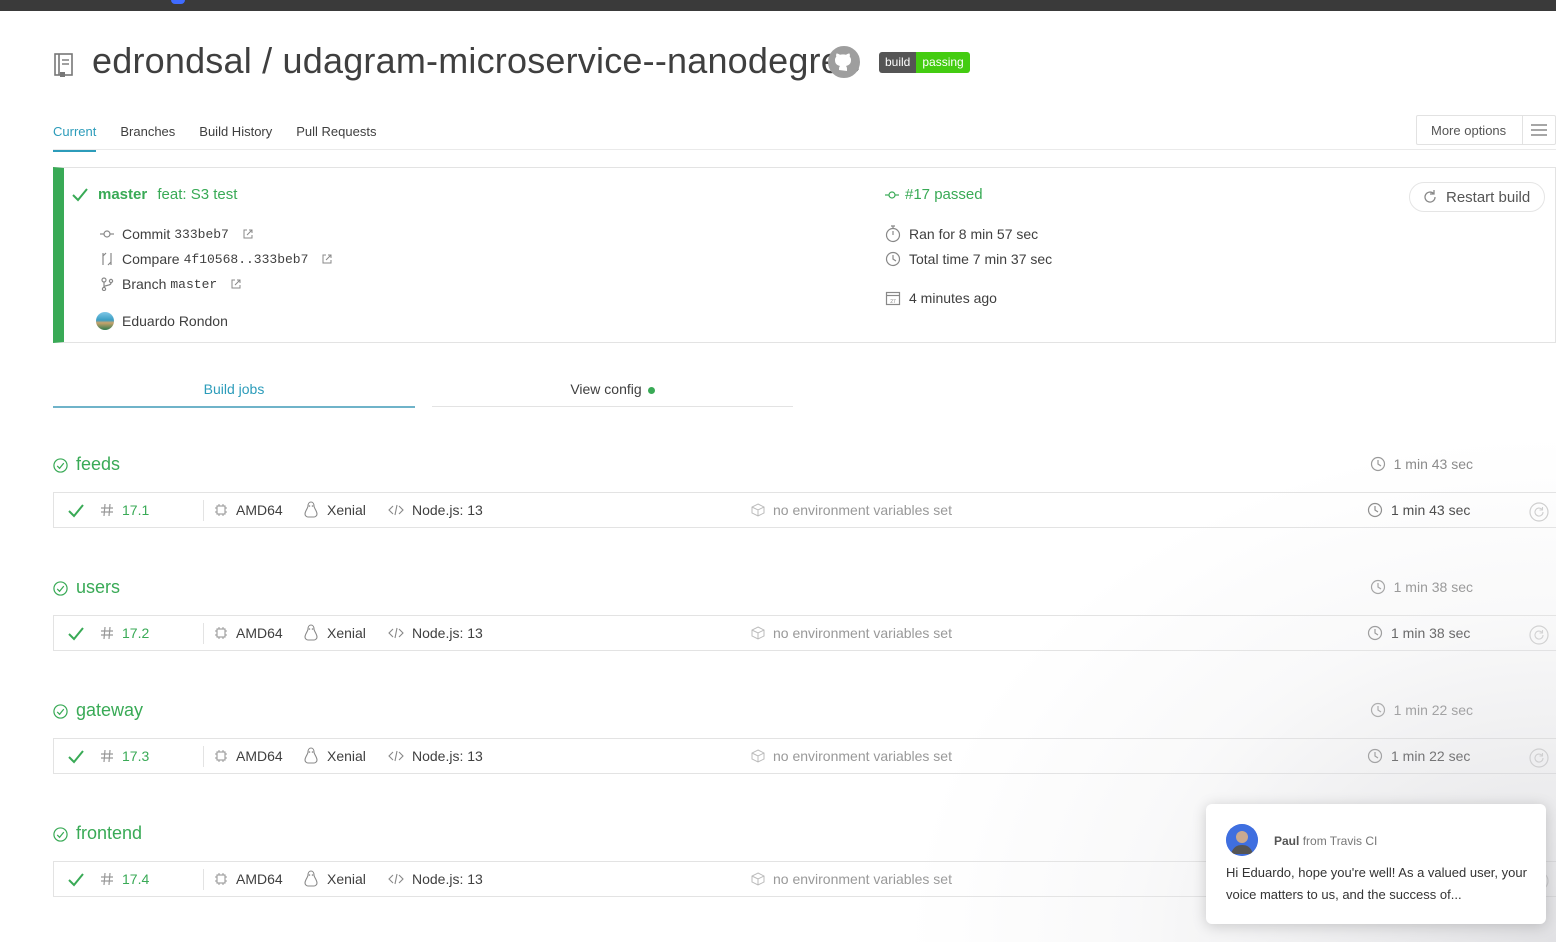 The height and width of the screenshot is (942, 1556). I want to click on job-duration: 1 min 22 sec, so click(1418, 756).